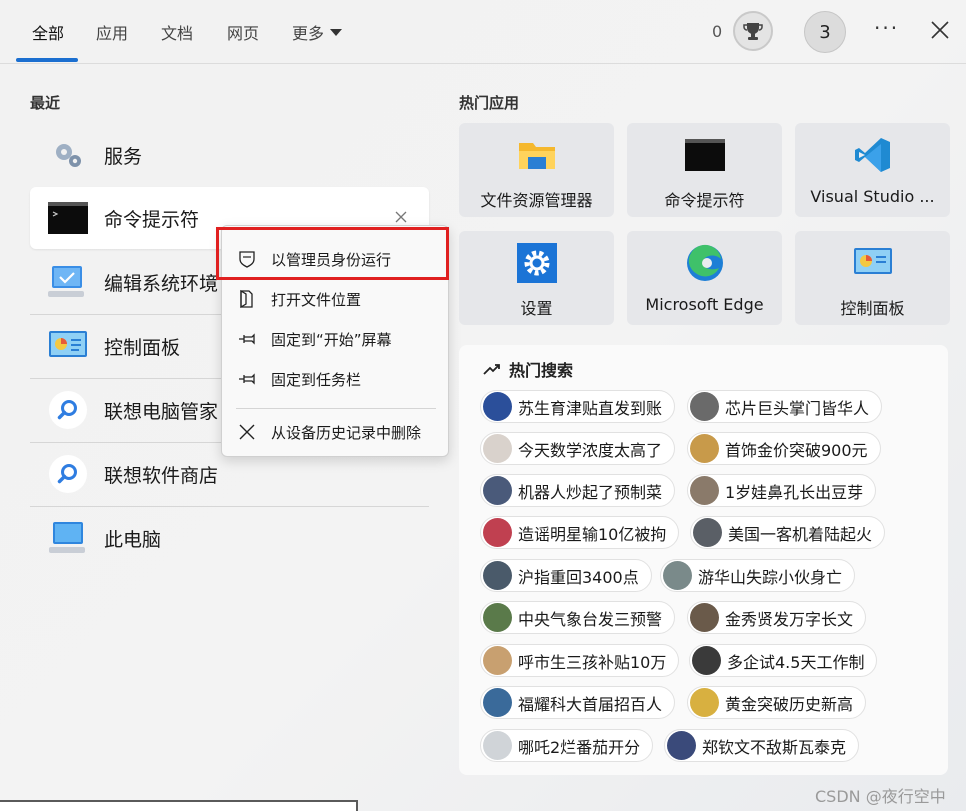 The height and width of the screenshot is (811, 966). I want to click on hot-search-item: 福耀科大首届招百人, so click(578, 702).